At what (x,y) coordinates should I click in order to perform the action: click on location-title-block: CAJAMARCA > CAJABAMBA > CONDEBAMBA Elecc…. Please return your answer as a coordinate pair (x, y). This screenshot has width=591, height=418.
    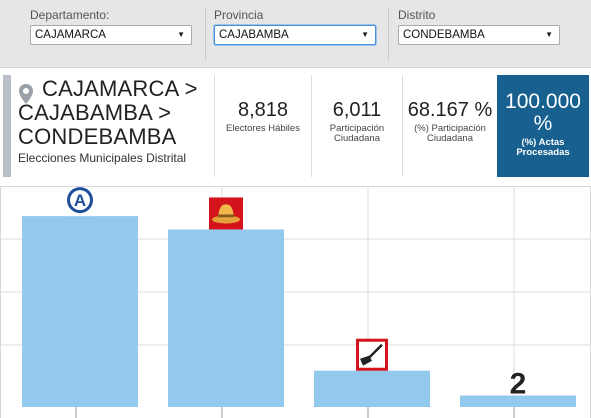
    Looking at the image, I should click on (116, 121).